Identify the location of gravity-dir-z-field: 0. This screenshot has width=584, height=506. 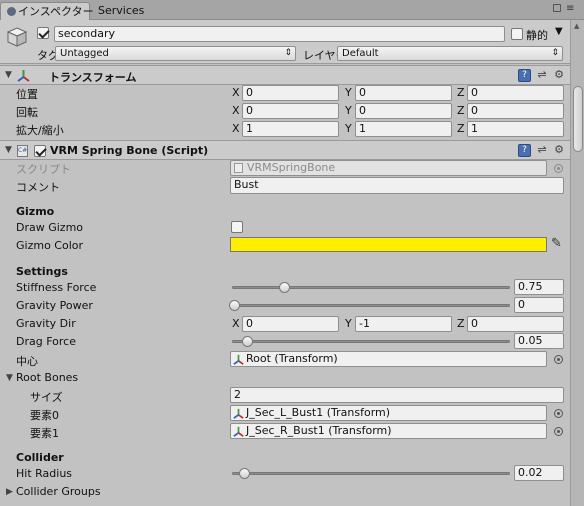
(515, 324).